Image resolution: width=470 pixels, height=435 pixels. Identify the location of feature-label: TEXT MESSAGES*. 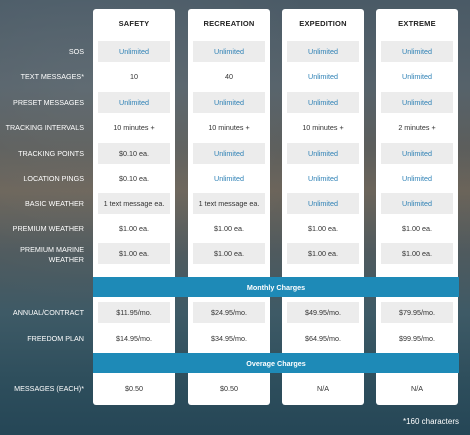
(52, 76).